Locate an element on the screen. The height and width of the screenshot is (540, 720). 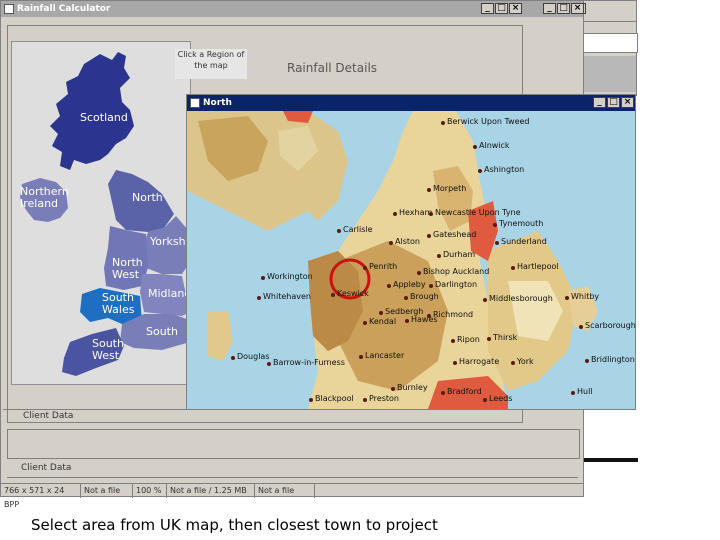
town-label: Durham is located at coordinates (459, 254).